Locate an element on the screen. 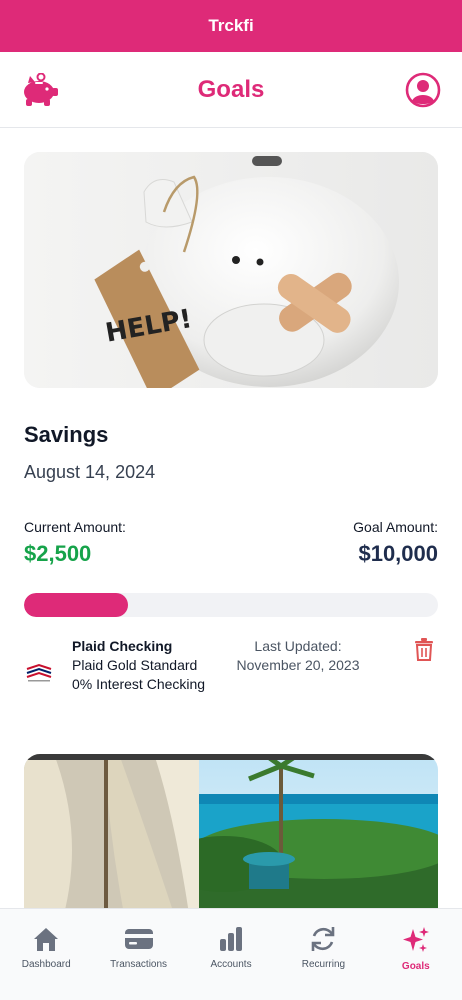 The image size is (462, 1000). piggy-bank-icon is located at coordinates (39, 90).